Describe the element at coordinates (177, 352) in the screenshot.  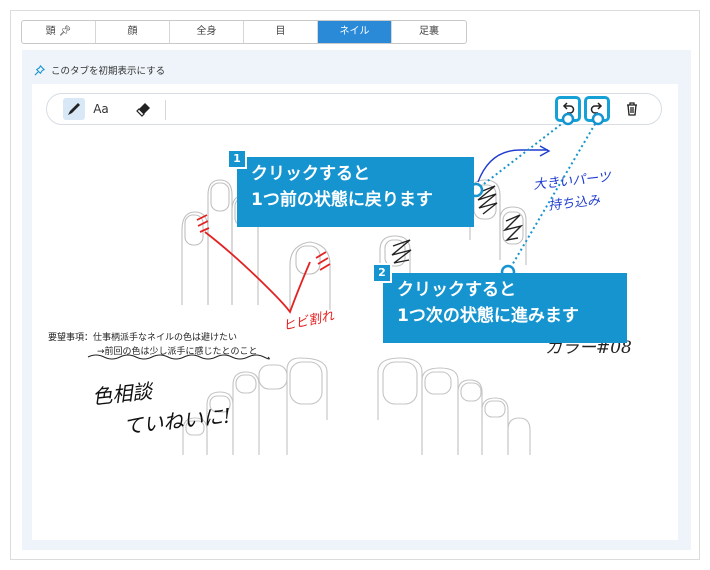
I see `memo-line2: →前回の色は少し派手に感じたとのこと` at that location.